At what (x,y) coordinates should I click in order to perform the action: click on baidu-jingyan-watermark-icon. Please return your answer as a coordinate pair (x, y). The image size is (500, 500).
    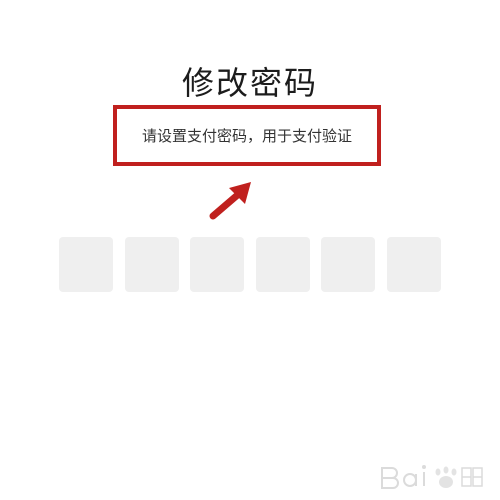
    Looking at the image, I should click on (432, 477).